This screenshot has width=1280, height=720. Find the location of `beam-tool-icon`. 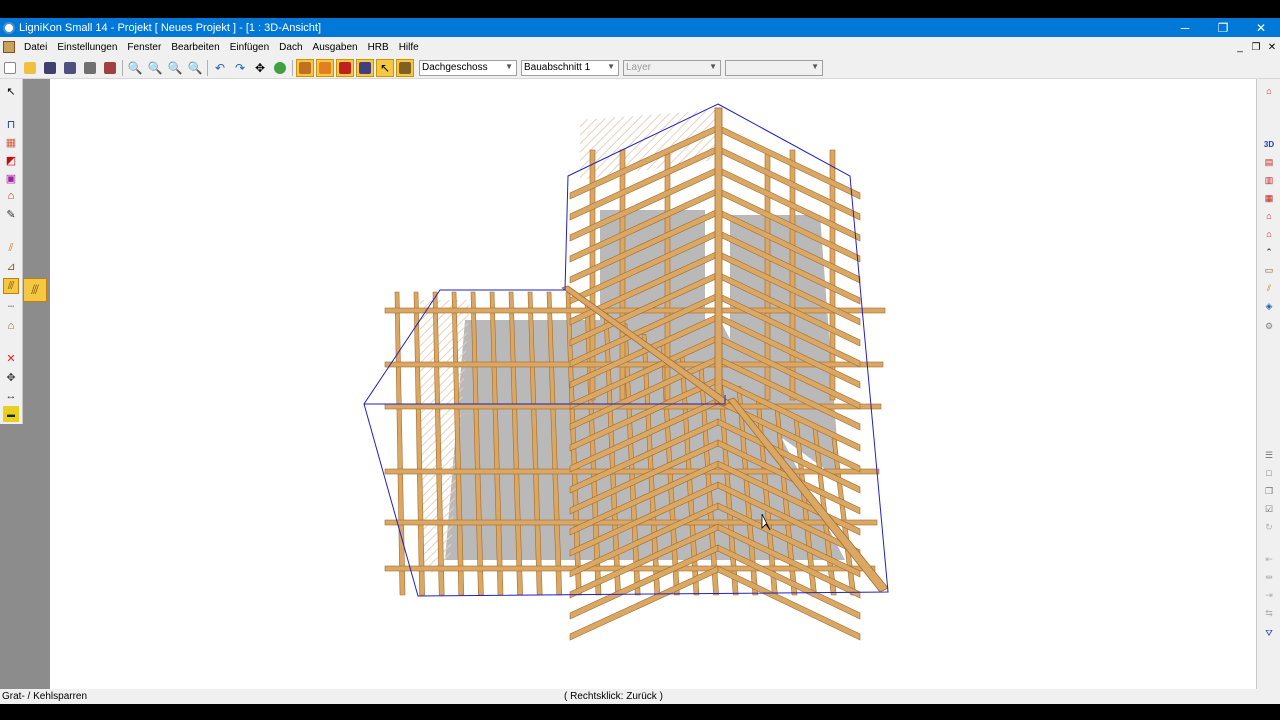

beam-tool-icon is located at coordinates (365, 67).